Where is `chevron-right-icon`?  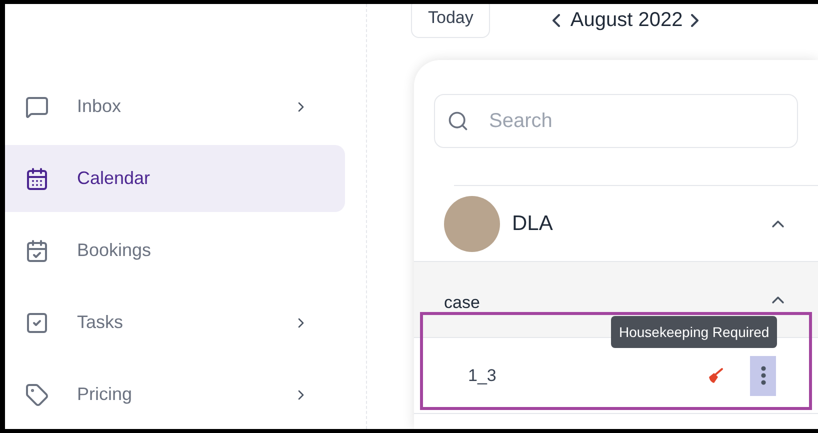 chevron-right-icon is located at coordinates (694, 20).